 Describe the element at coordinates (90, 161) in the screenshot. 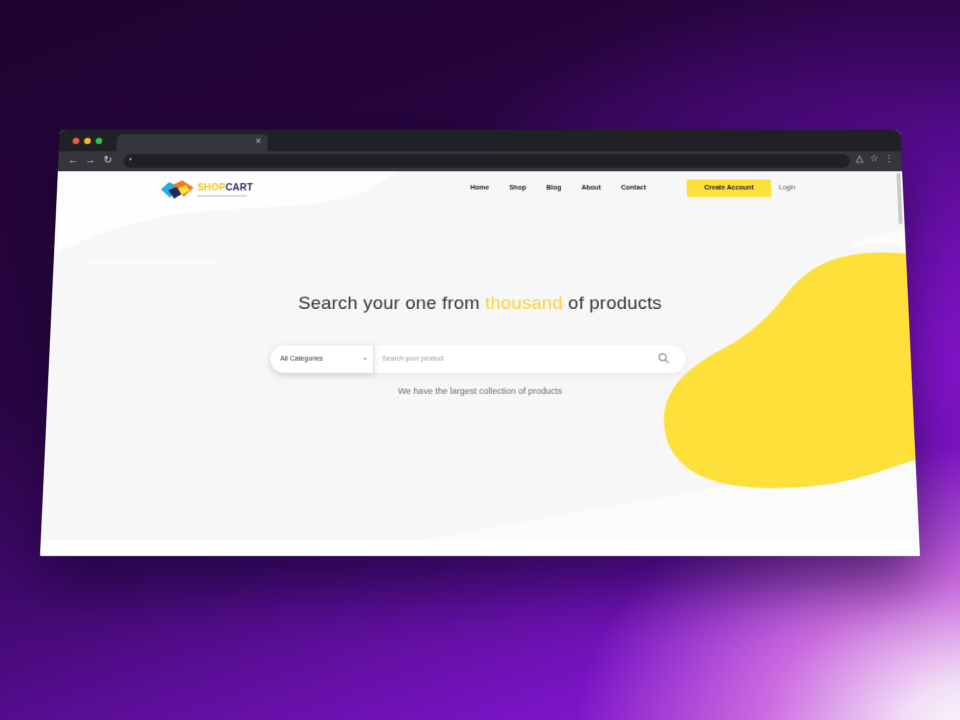

I see `forward-arrow-icon: →` at that location.